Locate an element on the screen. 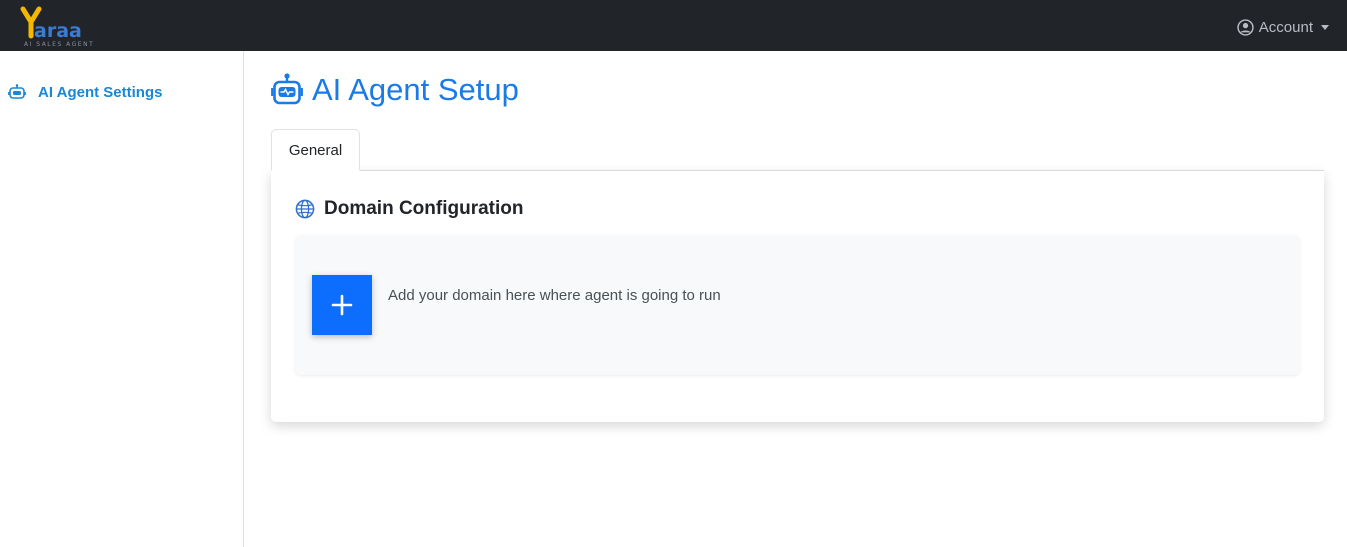  svg-text: AI SALES AGENT is located at coordinates (59, 44).